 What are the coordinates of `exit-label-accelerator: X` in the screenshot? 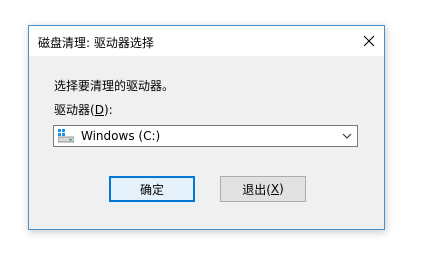 It's located at (275, 189).